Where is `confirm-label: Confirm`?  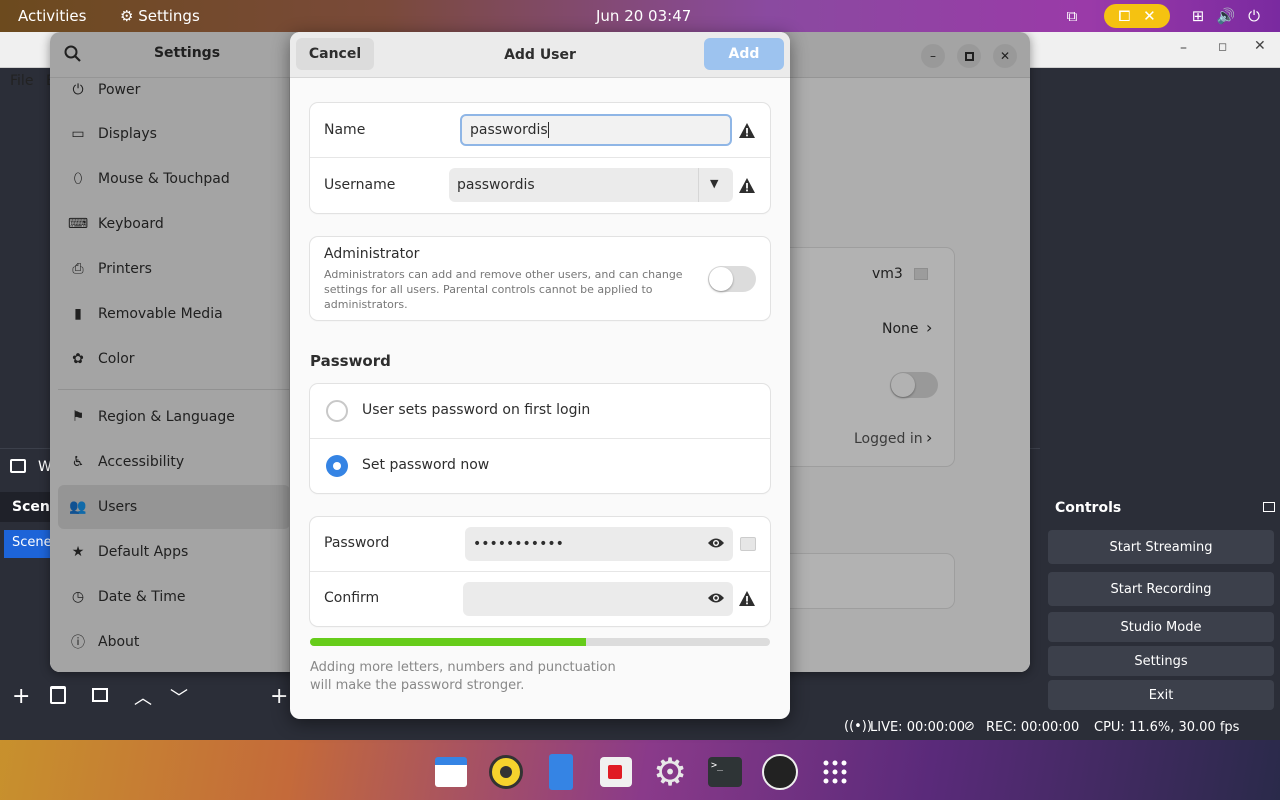
confirm-label: Confirm is located at coordinates (352, 598).